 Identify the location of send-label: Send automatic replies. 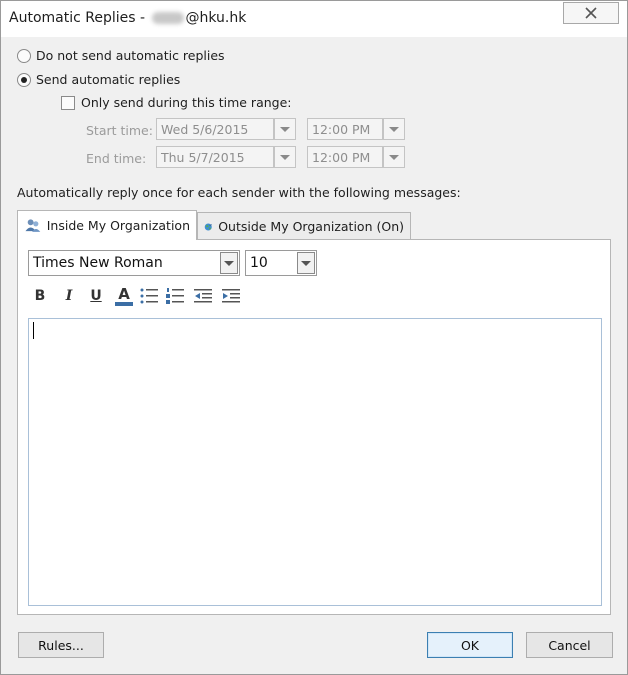
(108, 79).